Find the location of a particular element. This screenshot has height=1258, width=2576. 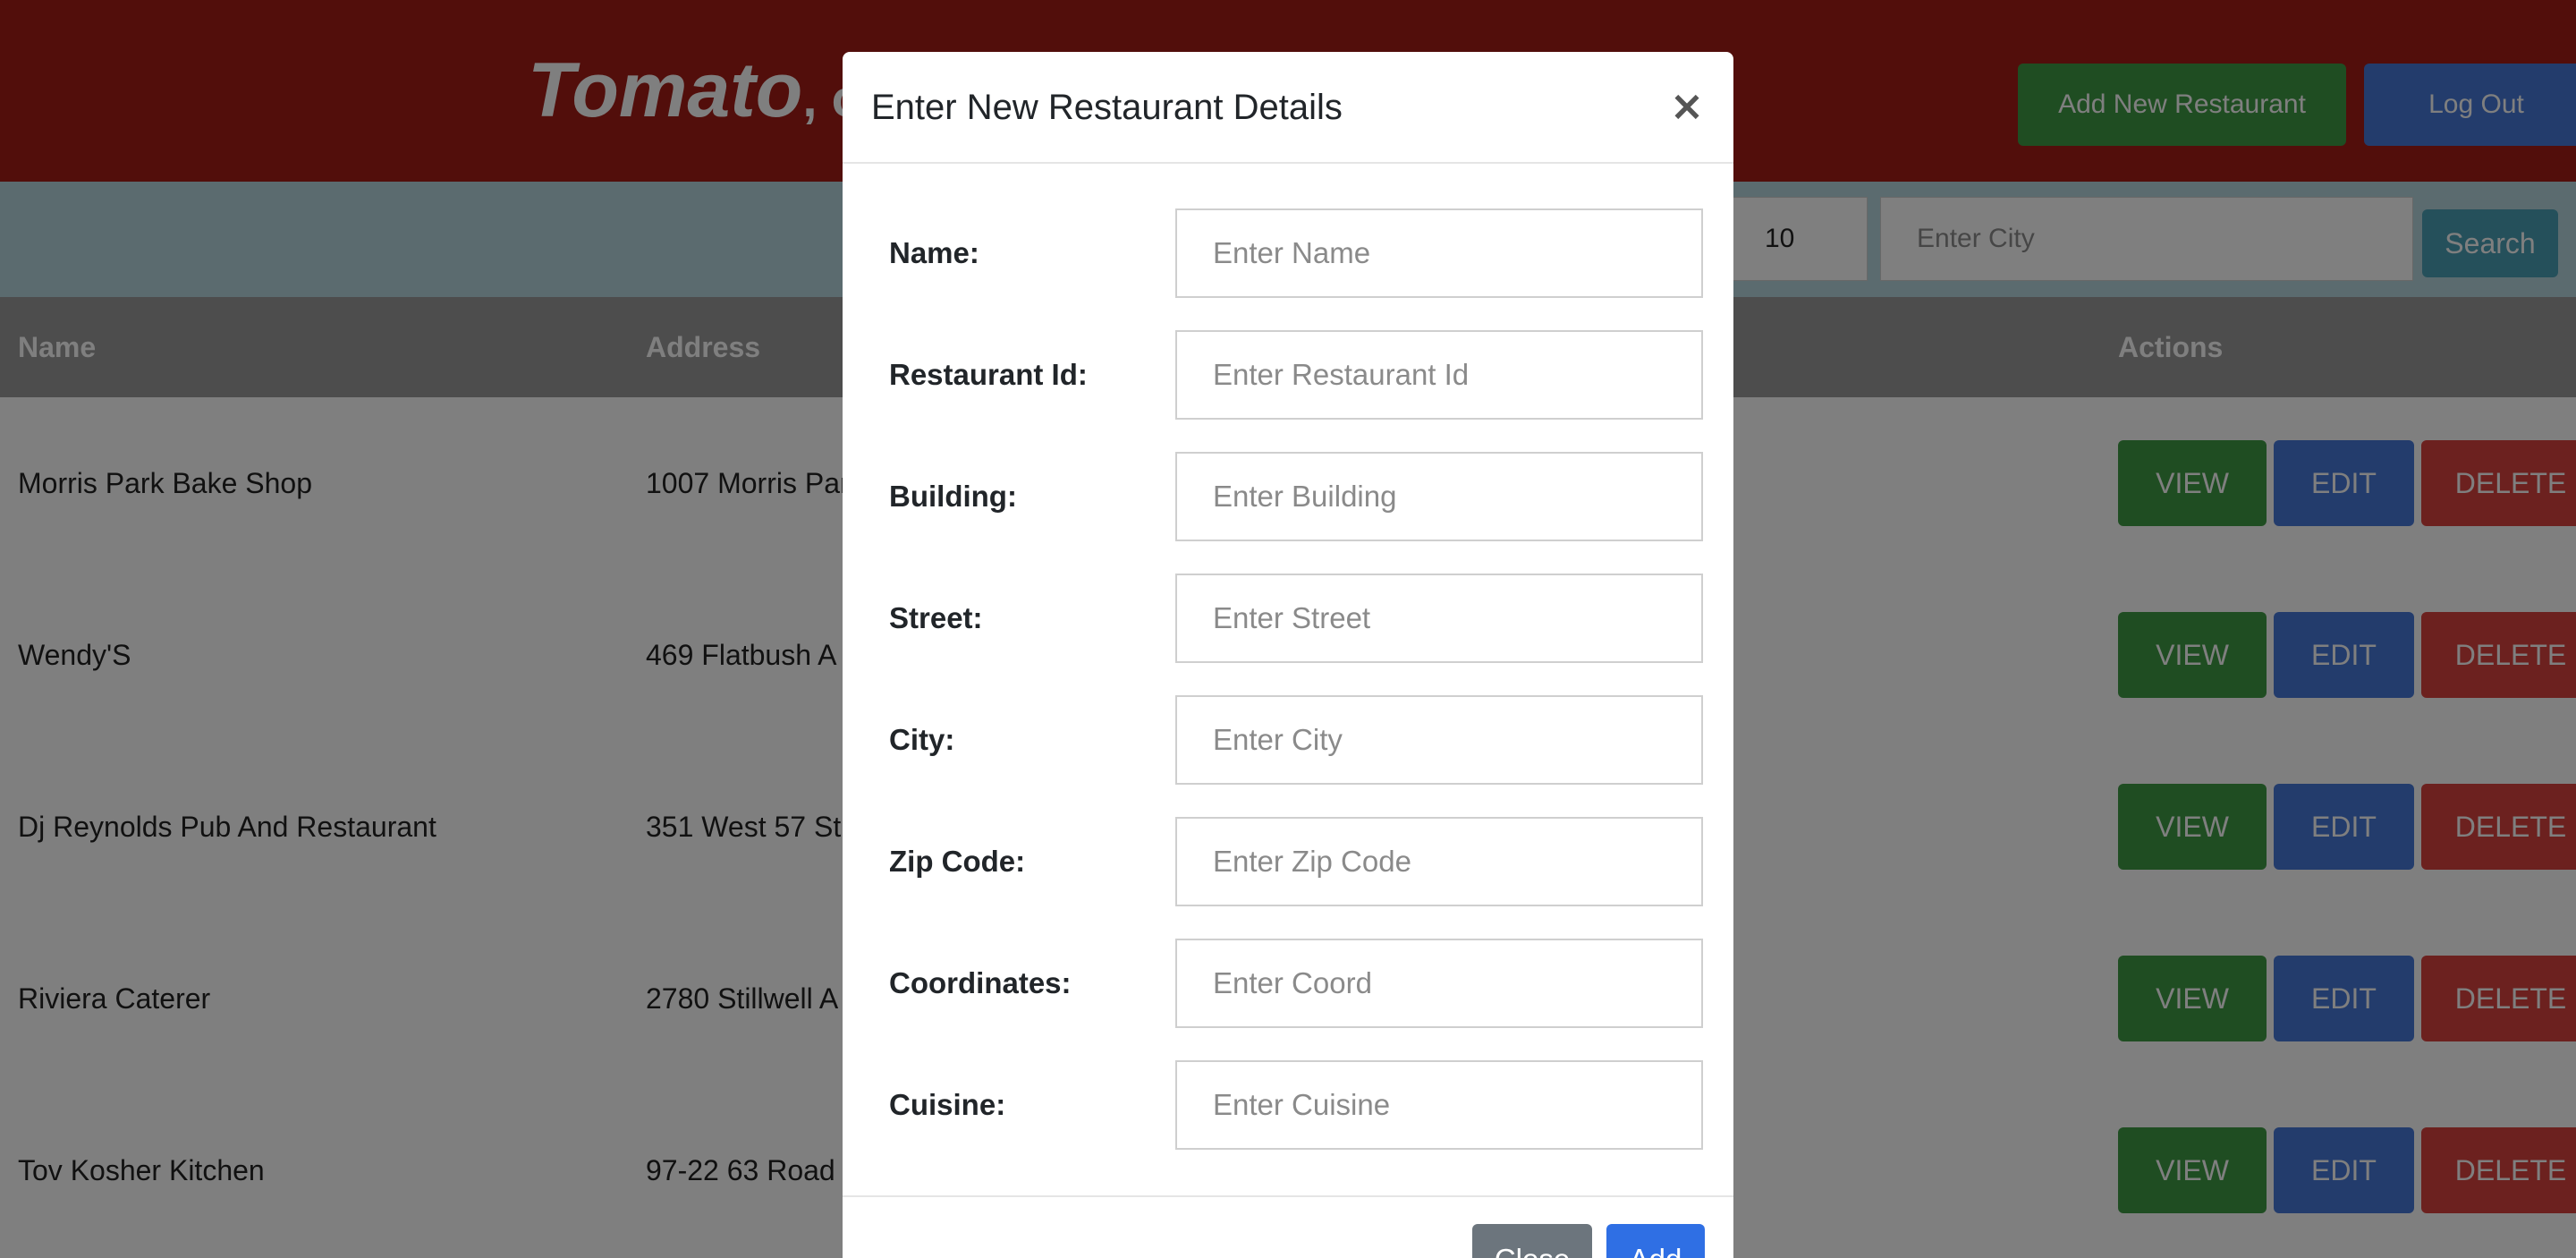

zip-code-input: Enter Zip Code is located at coordinates (1439, 861).